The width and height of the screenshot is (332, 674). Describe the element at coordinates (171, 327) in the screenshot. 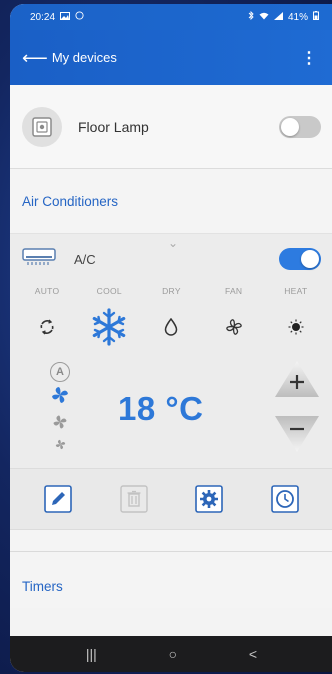

I see `droplet-icon` at that location.